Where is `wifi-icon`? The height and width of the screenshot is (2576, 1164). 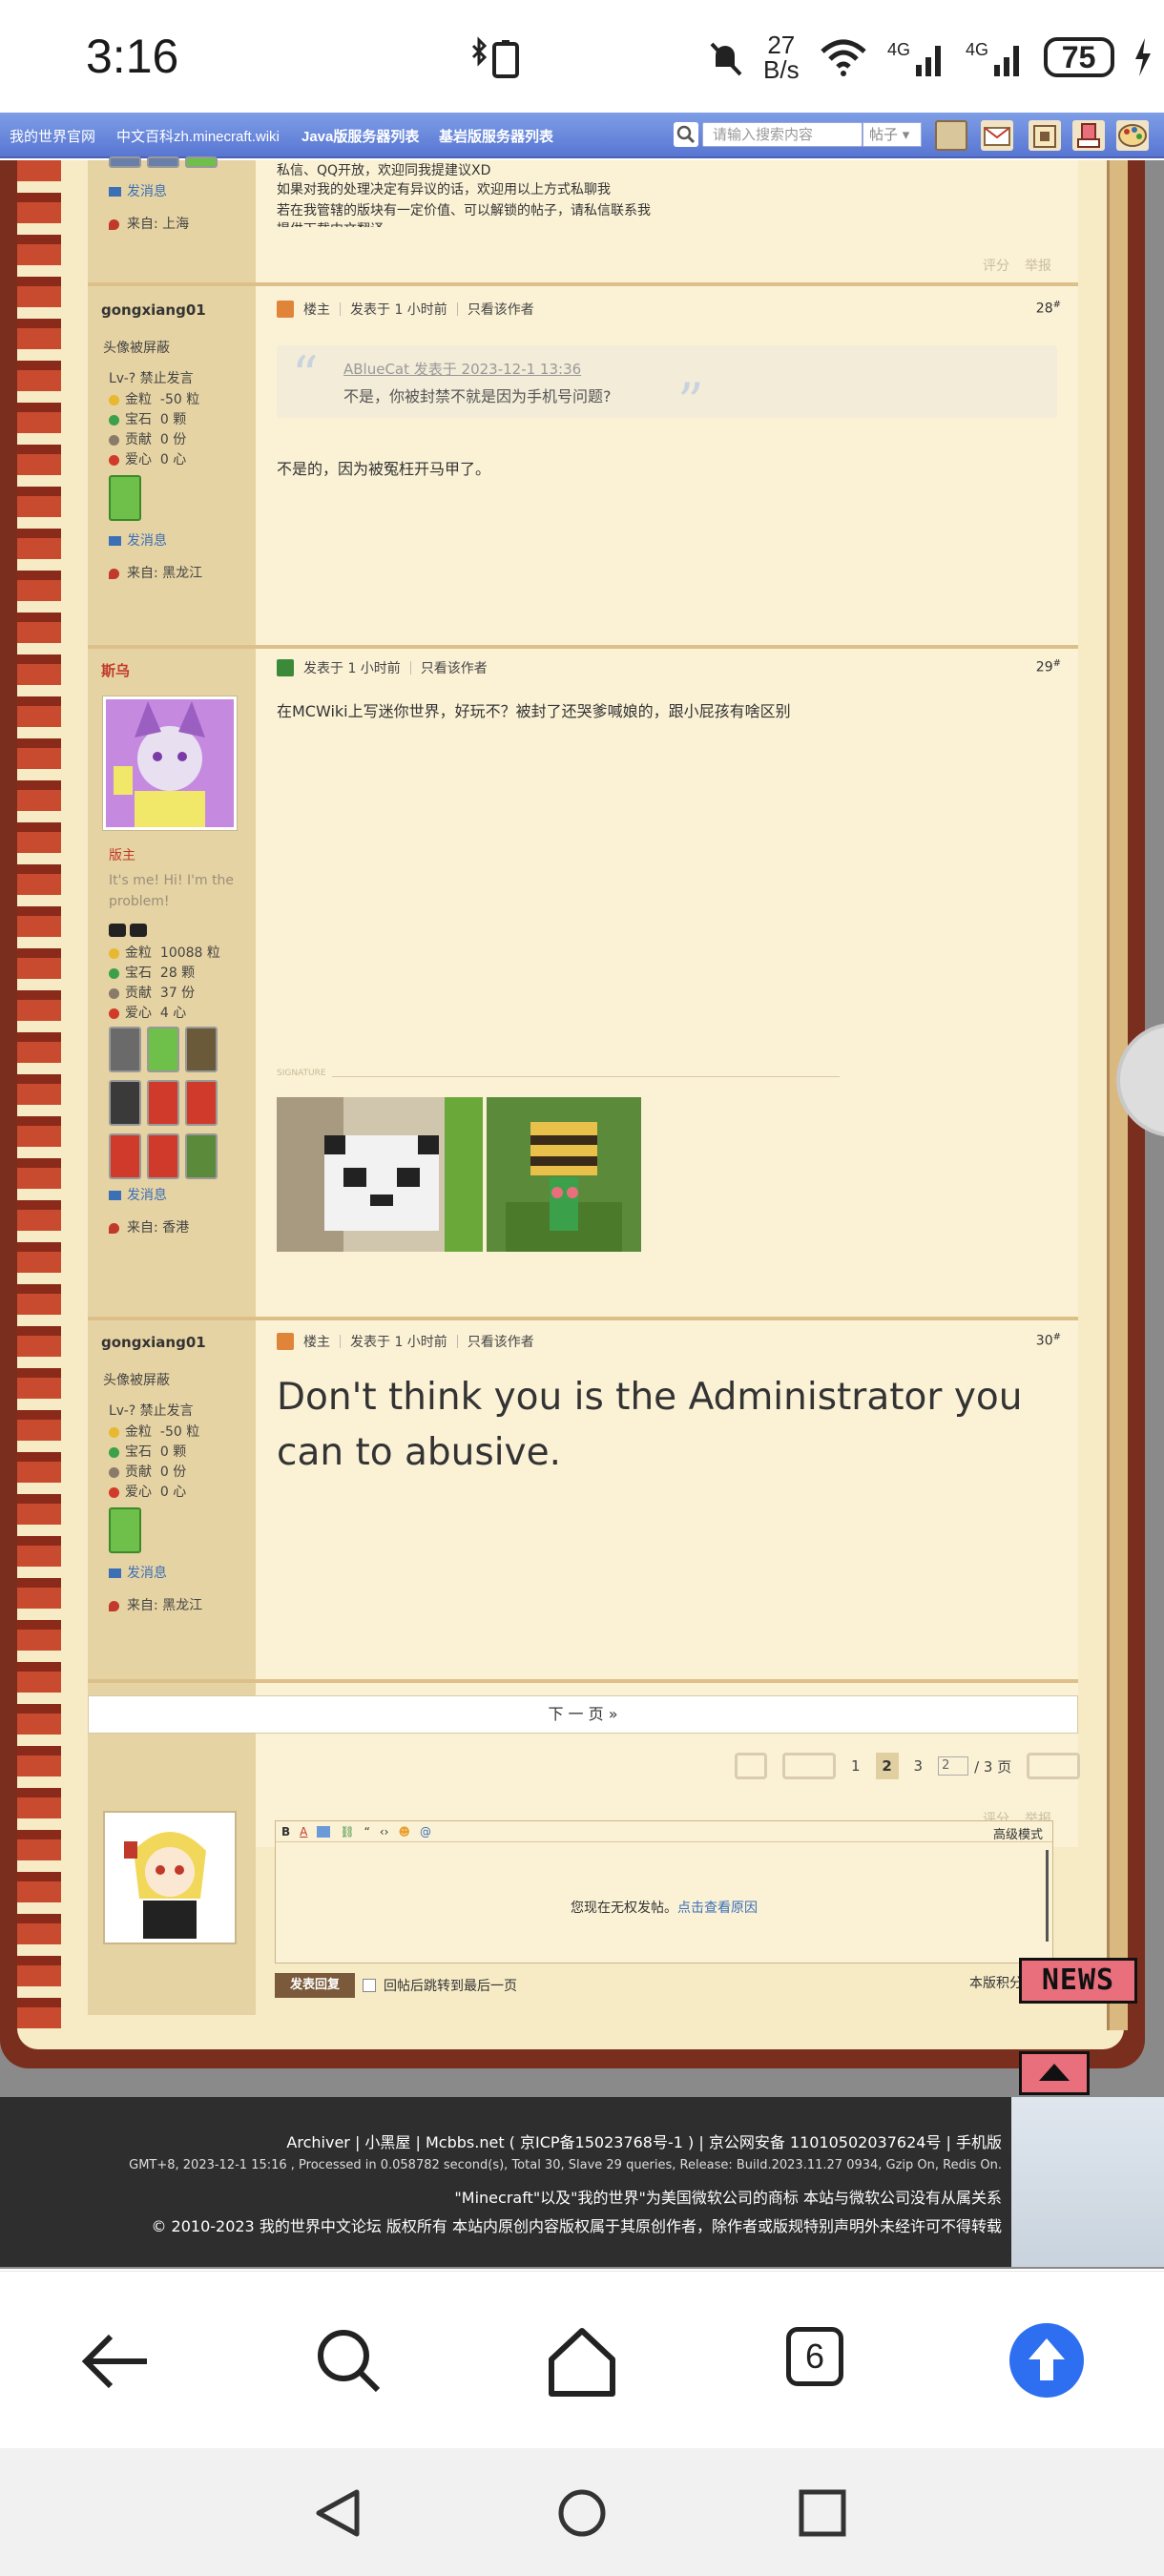
wifi-icon is located at coordinates (843, 57).